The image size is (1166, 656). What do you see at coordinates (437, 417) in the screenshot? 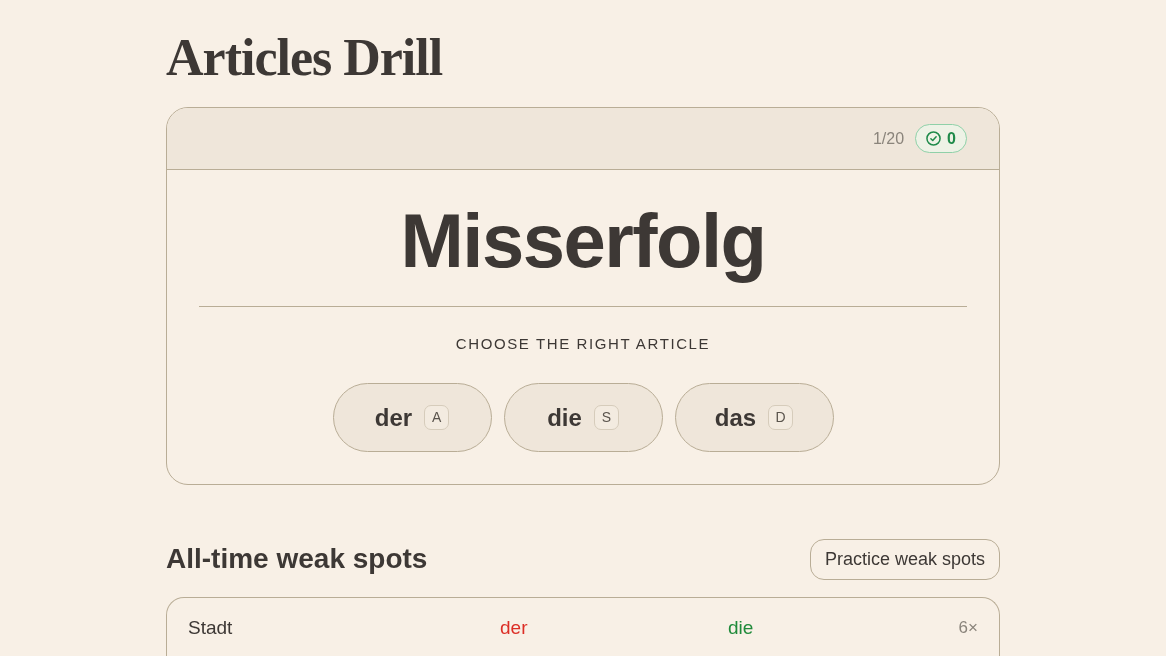
I see `shortcut-key: A` at bounding box center [437, 417].